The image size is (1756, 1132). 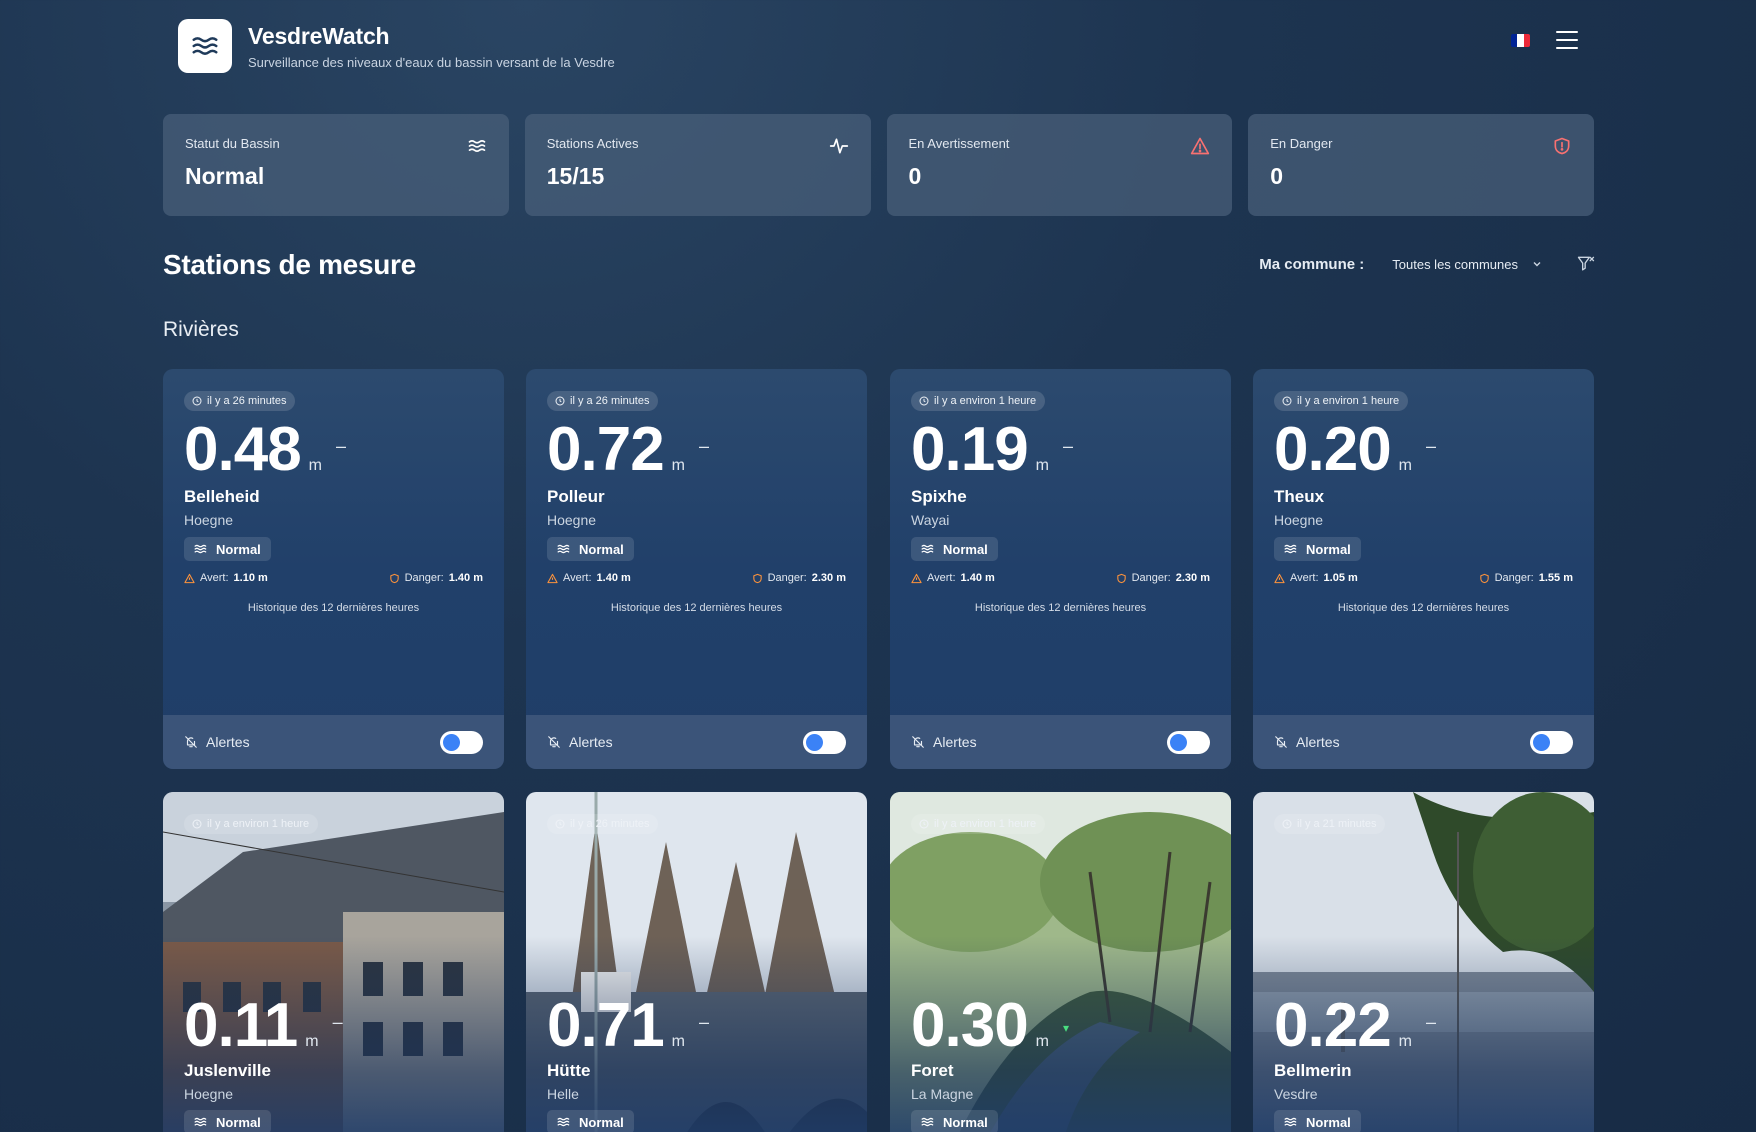 I want to click on trend-down-icon: ▾, so click(x=1066, y=1028).